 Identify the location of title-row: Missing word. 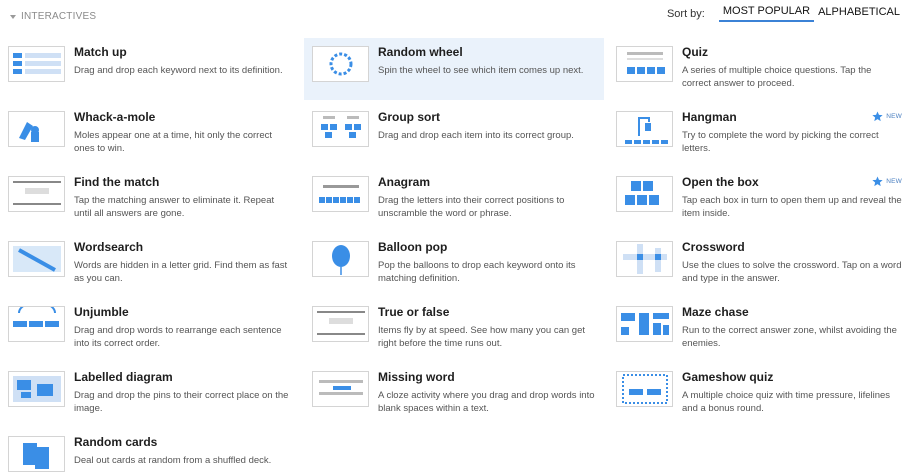
(488, 376).